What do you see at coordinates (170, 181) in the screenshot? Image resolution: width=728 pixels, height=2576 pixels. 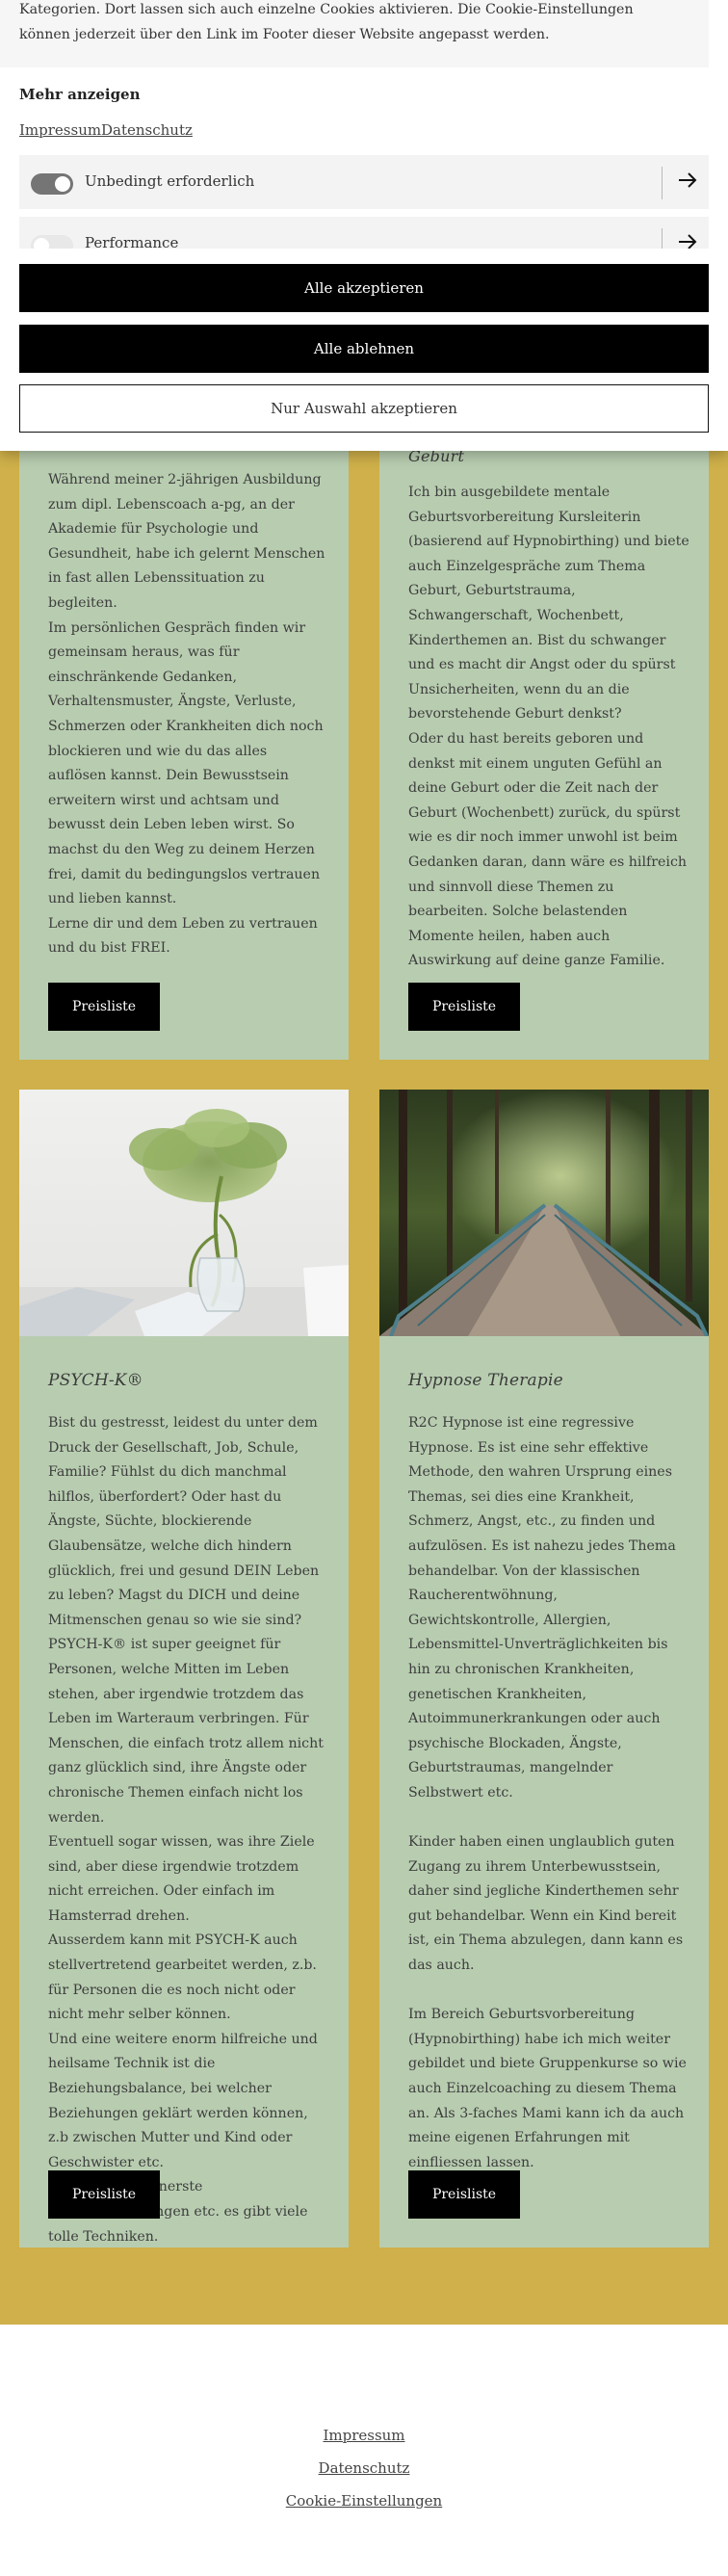 I see `cookie-category-label: Unbedingt erforderlich` at bounding box center [170, 181].